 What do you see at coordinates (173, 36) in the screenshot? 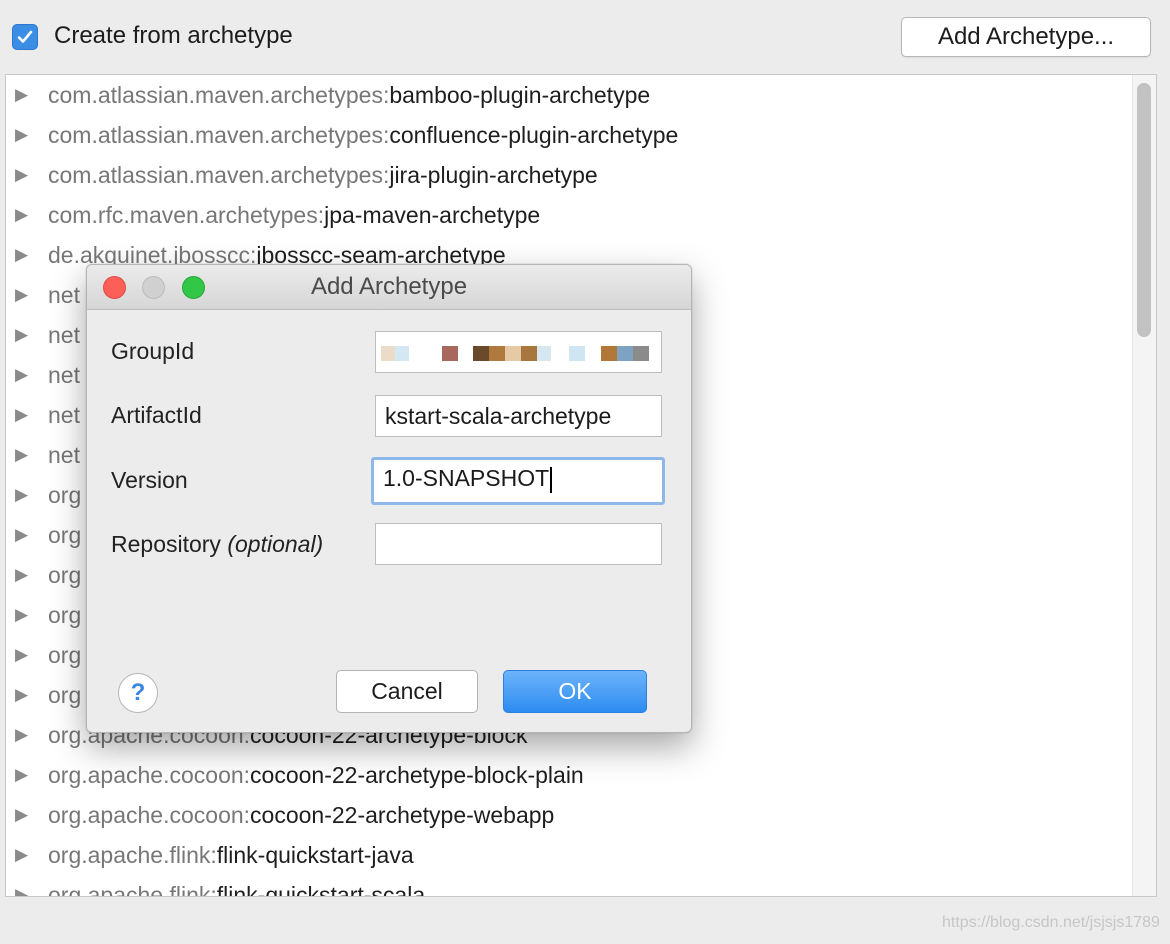
I see `create-from-archetype-label: Create from archetype` at bounding box center [173, 36].